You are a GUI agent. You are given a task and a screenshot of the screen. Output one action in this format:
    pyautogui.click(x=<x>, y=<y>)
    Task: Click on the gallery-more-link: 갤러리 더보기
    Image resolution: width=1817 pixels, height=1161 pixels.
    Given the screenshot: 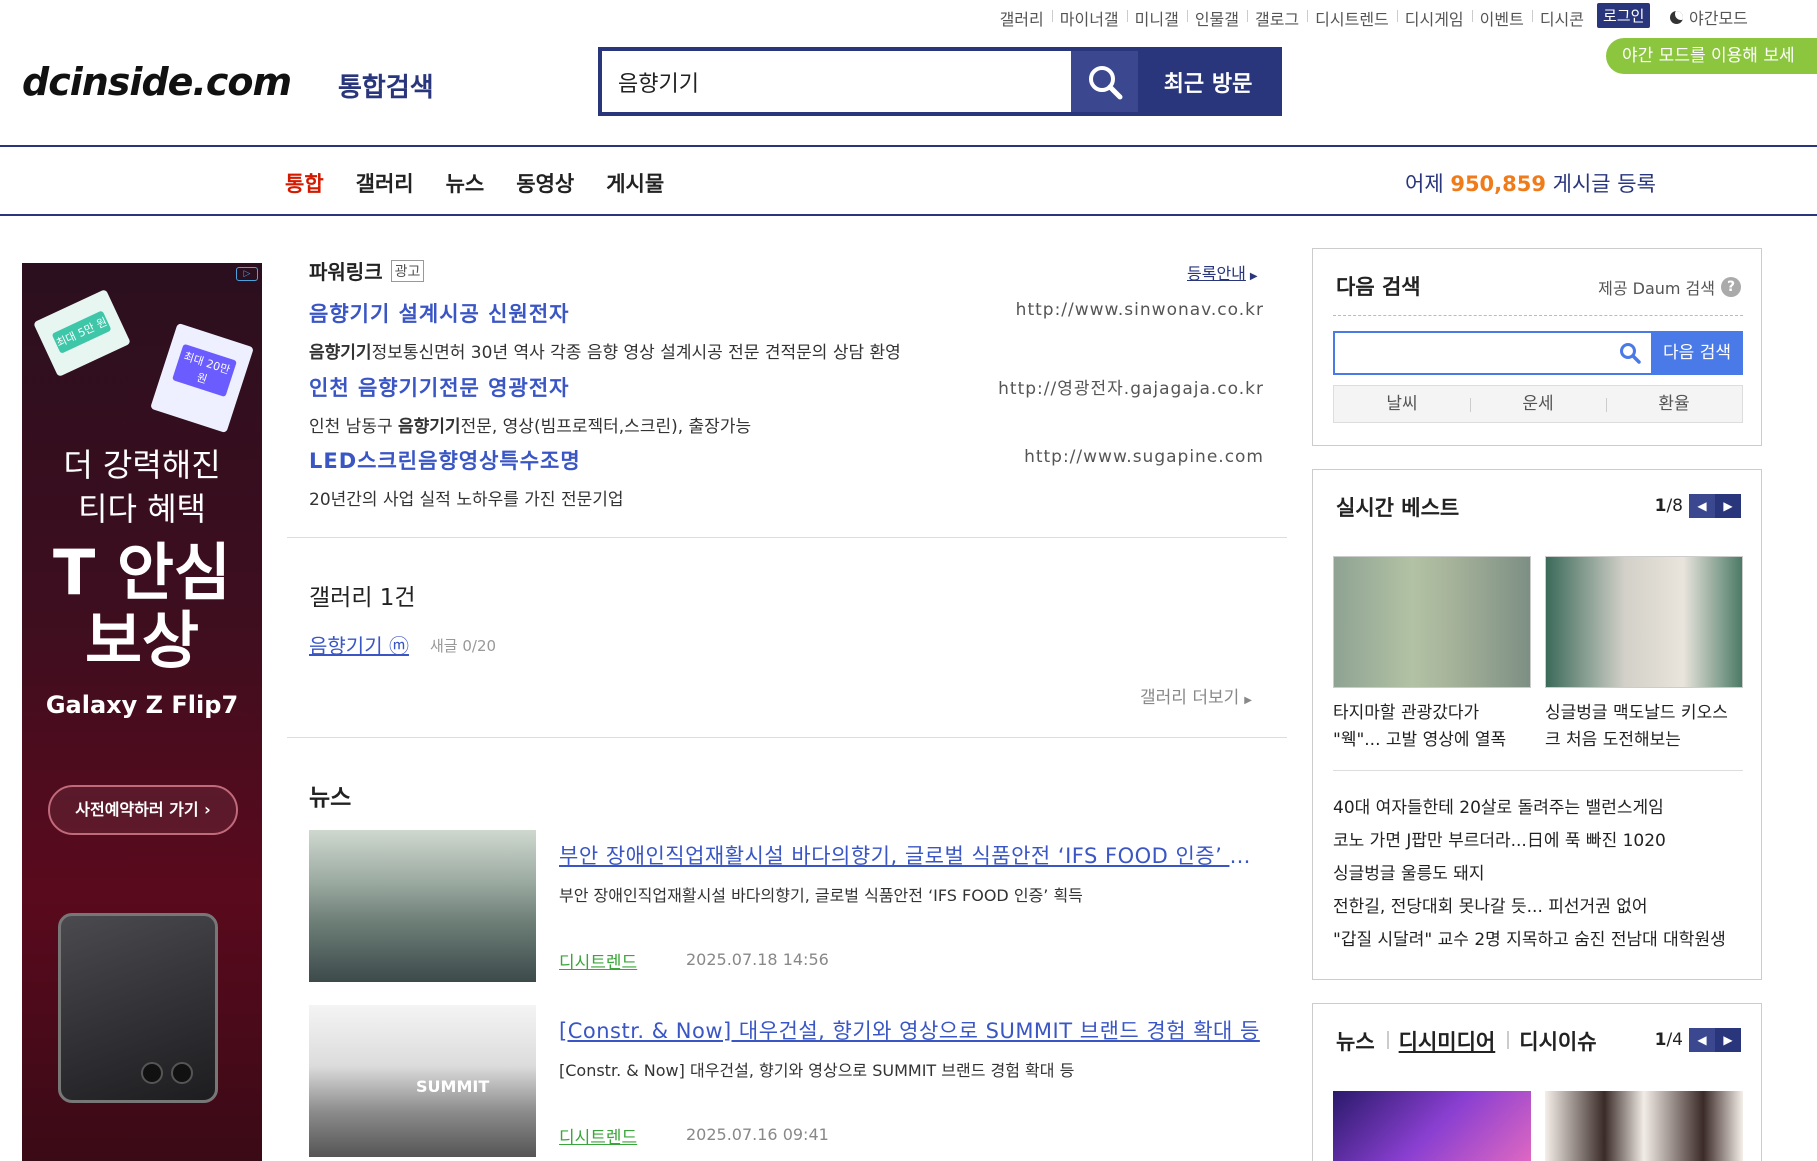 What is the action you would take?
    pyautogui.click(x=1196, y=695)
    